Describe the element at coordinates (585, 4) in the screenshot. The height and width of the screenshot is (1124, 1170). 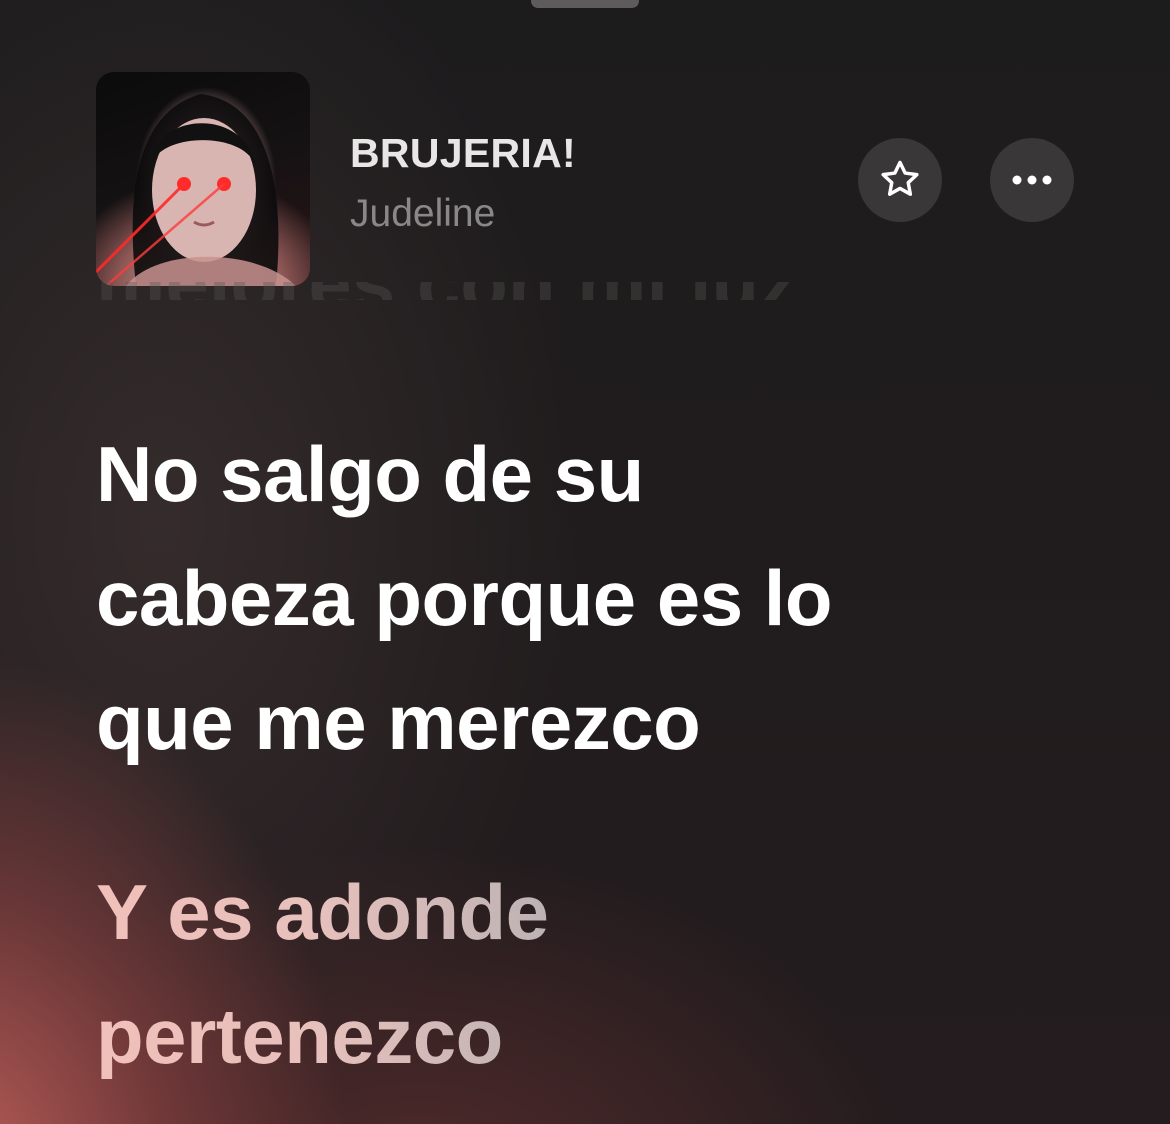
I see `sheet-grabber-handle` at that location.